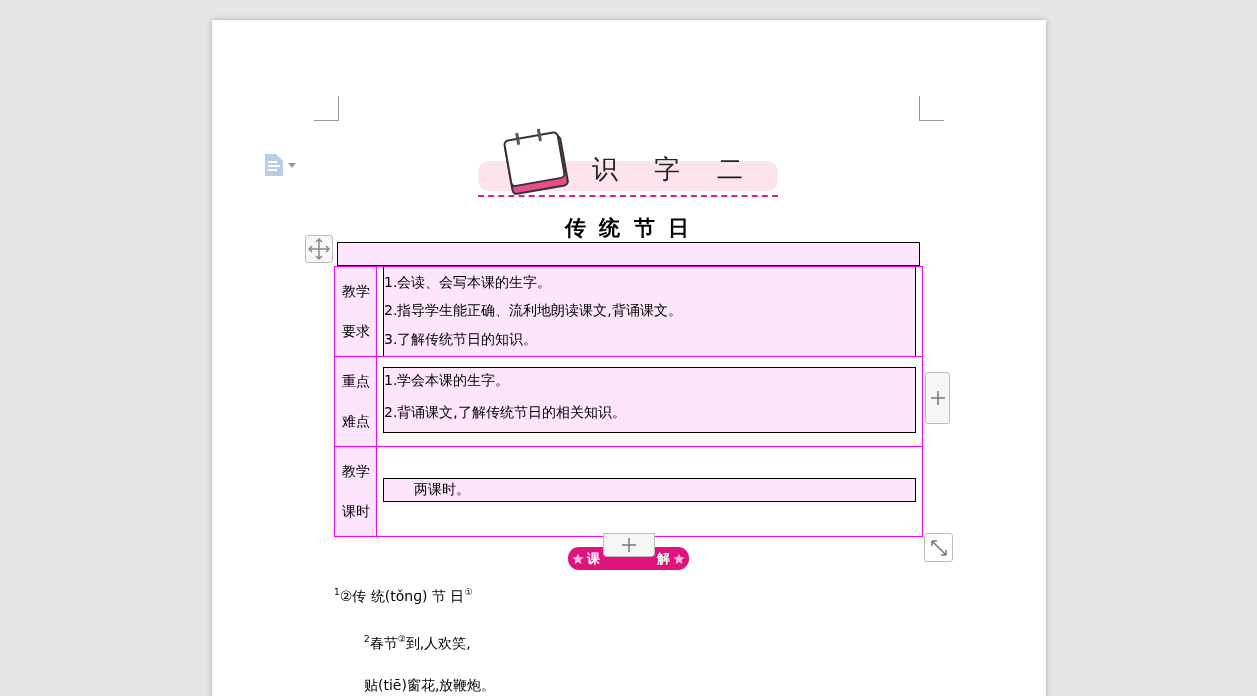 This screenshot has height=696, width=1257. What do you see at coordinates (319, 249) in the screenshot?
I see `table-move-handle` at bounding box center [319, 249].